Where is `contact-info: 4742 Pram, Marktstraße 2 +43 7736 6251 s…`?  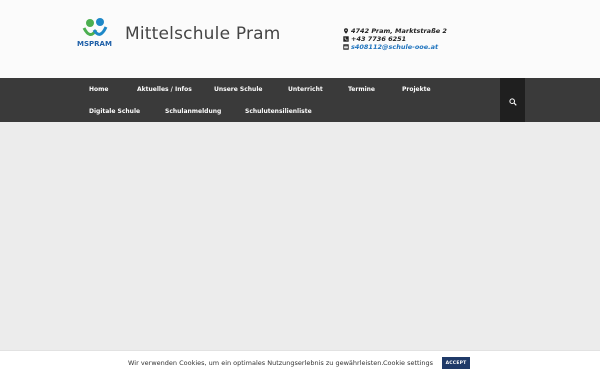
contact-info: 4742 Pram, Marktstraße 2 +43 7736 6251 s… is located at coordinates (395, 39).